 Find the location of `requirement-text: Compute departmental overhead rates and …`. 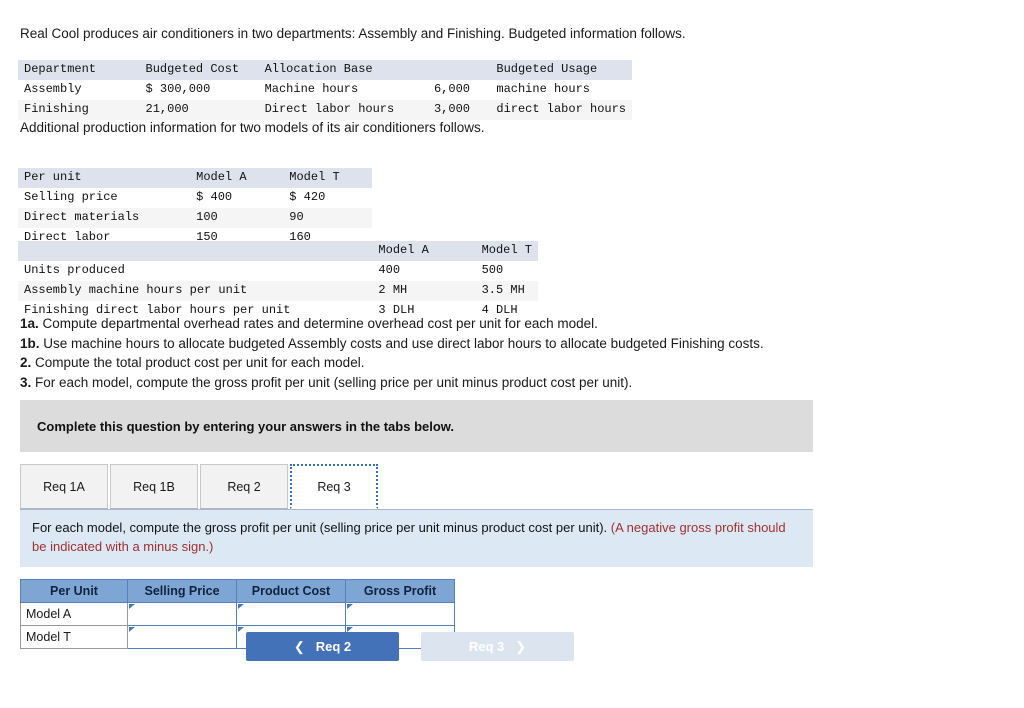

requirement-text: Compute departmental overhead rates and … is located at coordinates (318, 323).